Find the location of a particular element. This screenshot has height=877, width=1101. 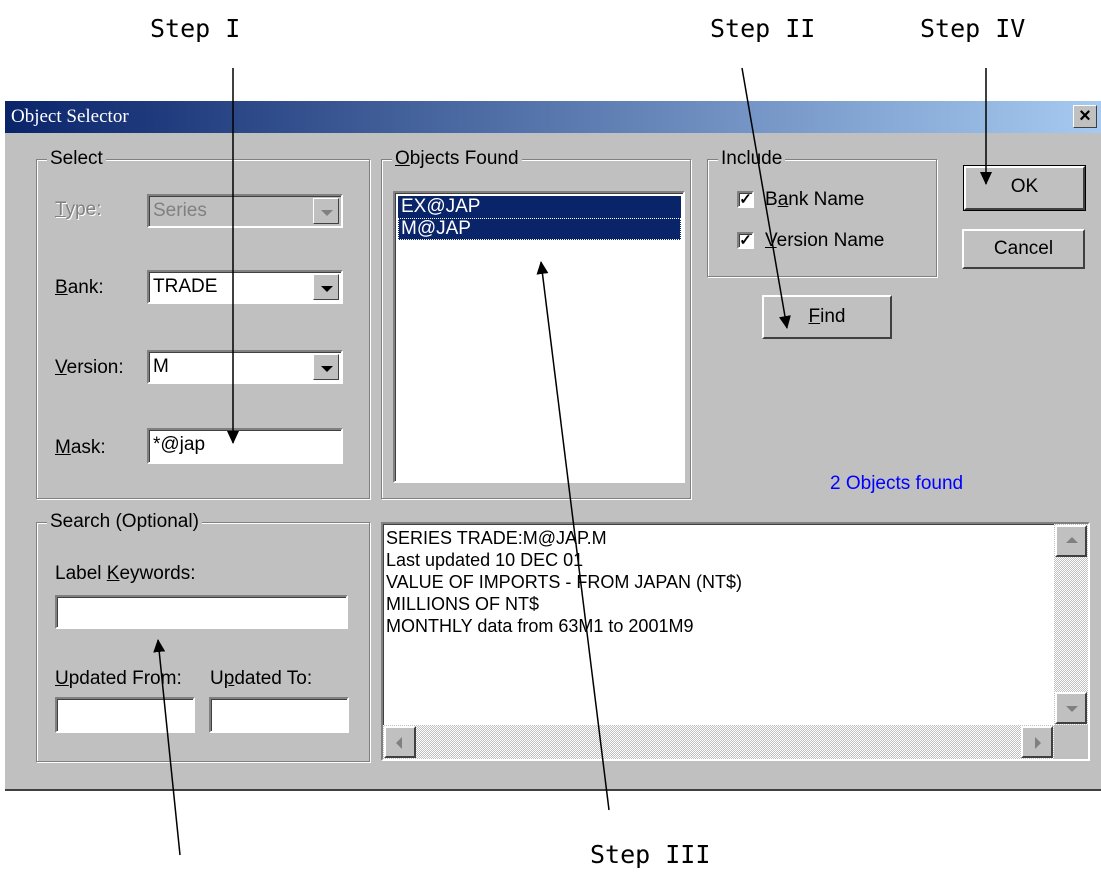

type-combo: Series is located at coordinates (245, 211).